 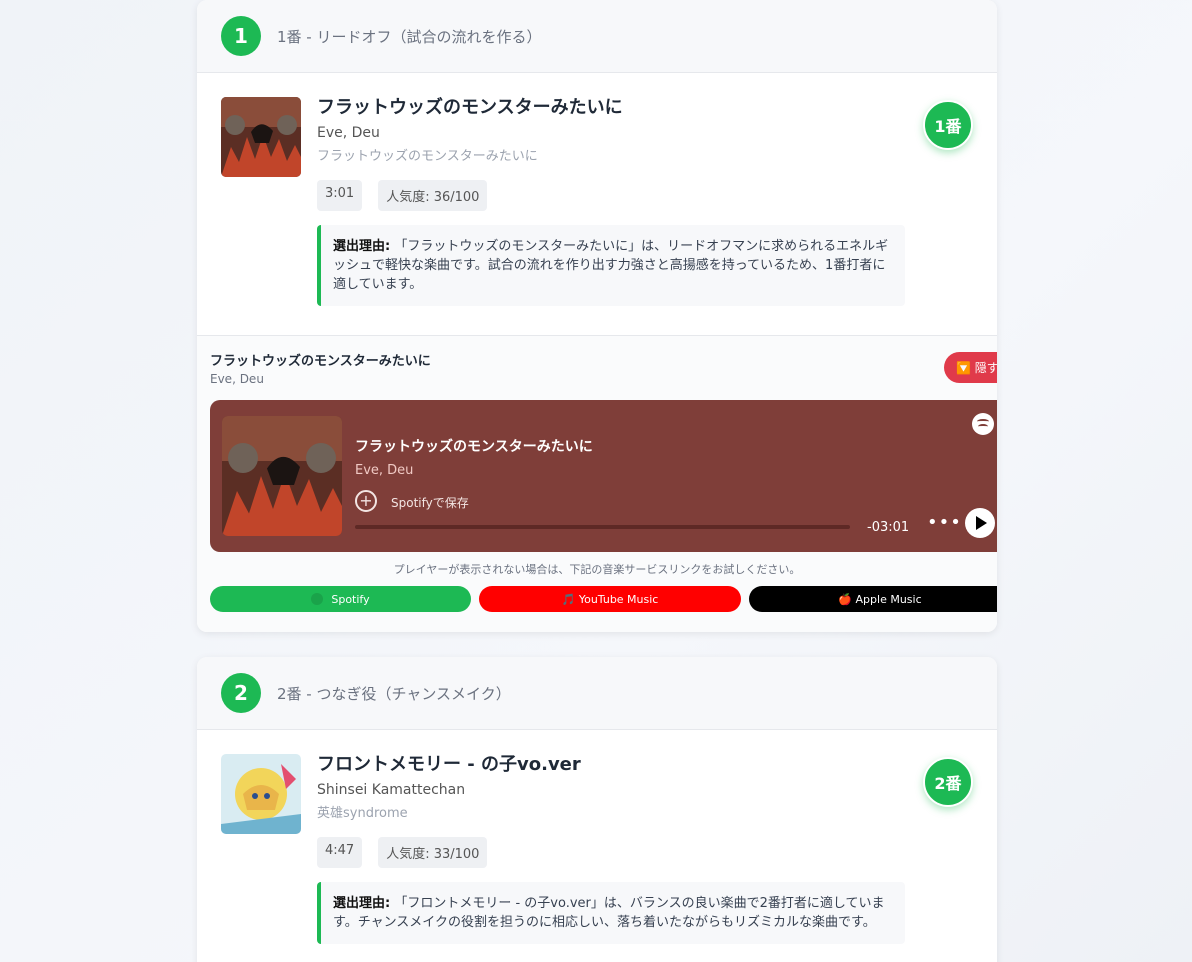 What do you see at coordinates (888, 527) in the screenshot?
I see `time-remaining: -03:01` at bounding box center [888, 527].